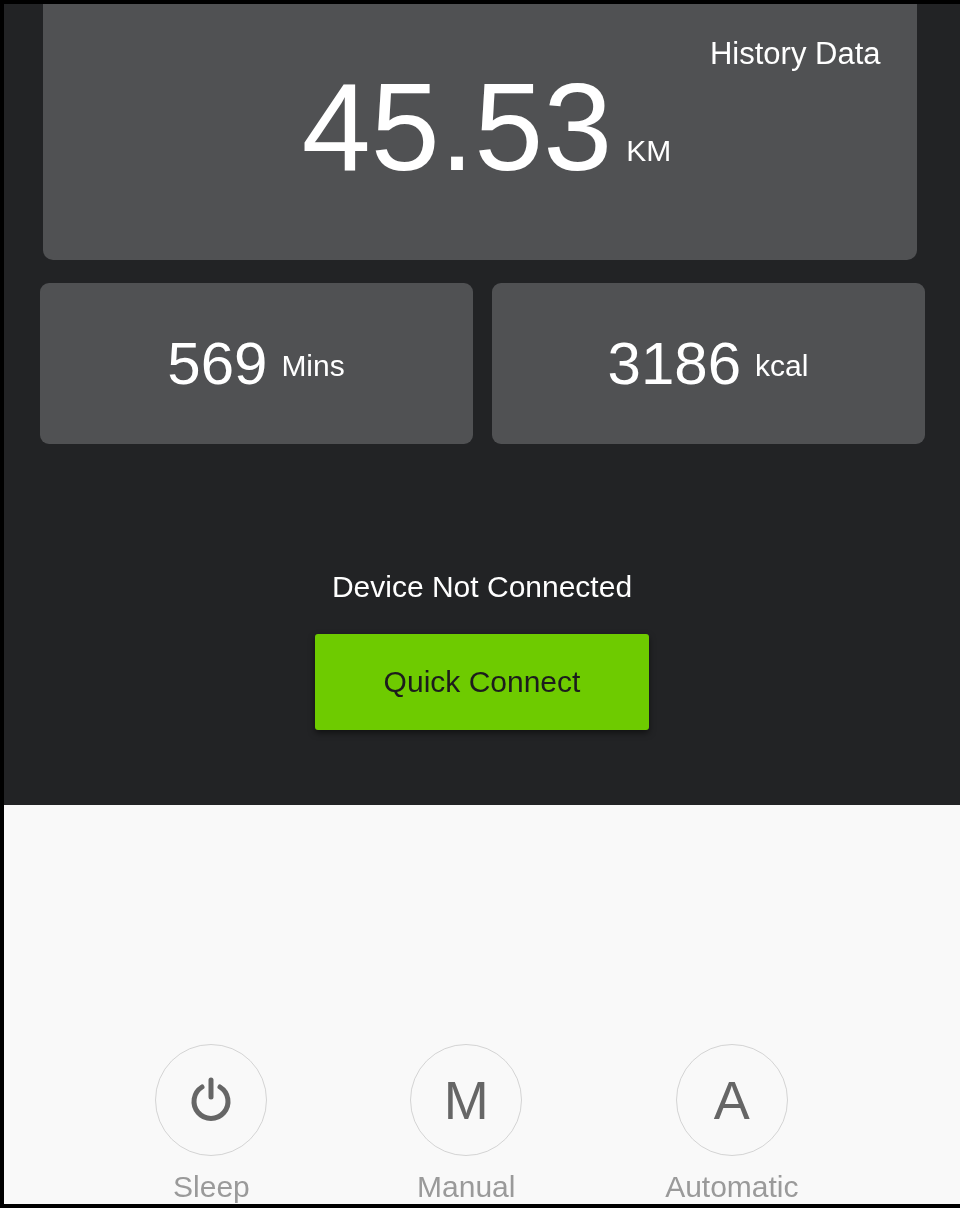 The width and height of the screenshot is (960, 1208). Describe the element at coordinates (795, 54) in the screenshot. I see `history-label: History Data` at that location.